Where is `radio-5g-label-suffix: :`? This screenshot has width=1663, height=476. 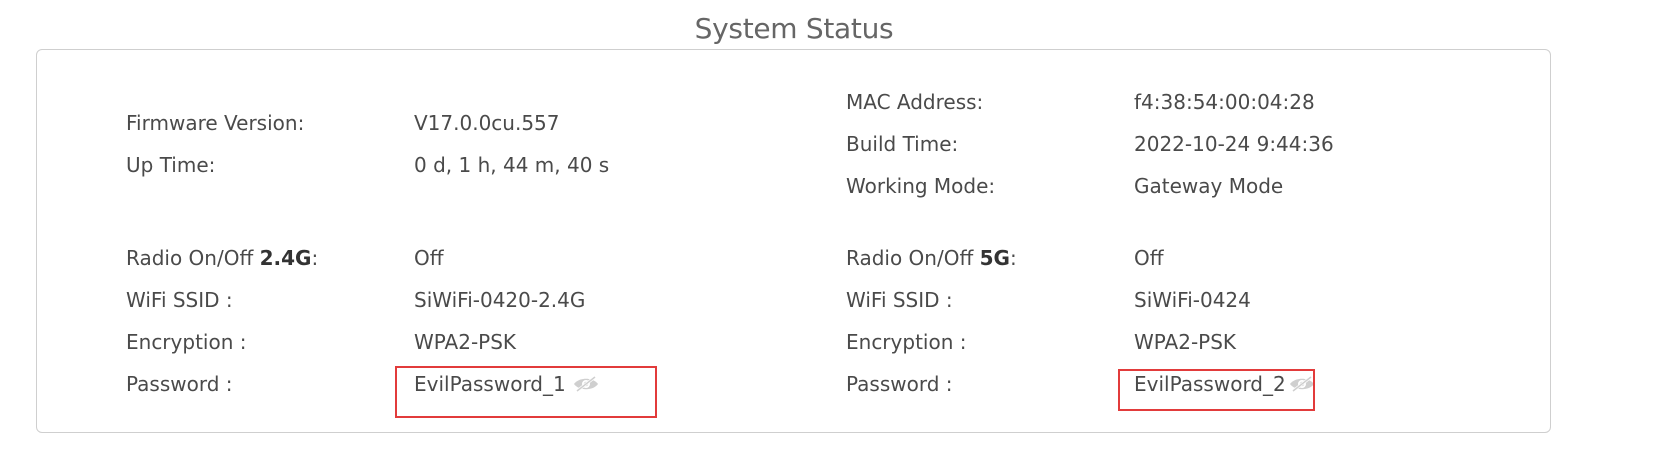 radio-5g-label-suffix: : is located at coordinates (1013, 258).